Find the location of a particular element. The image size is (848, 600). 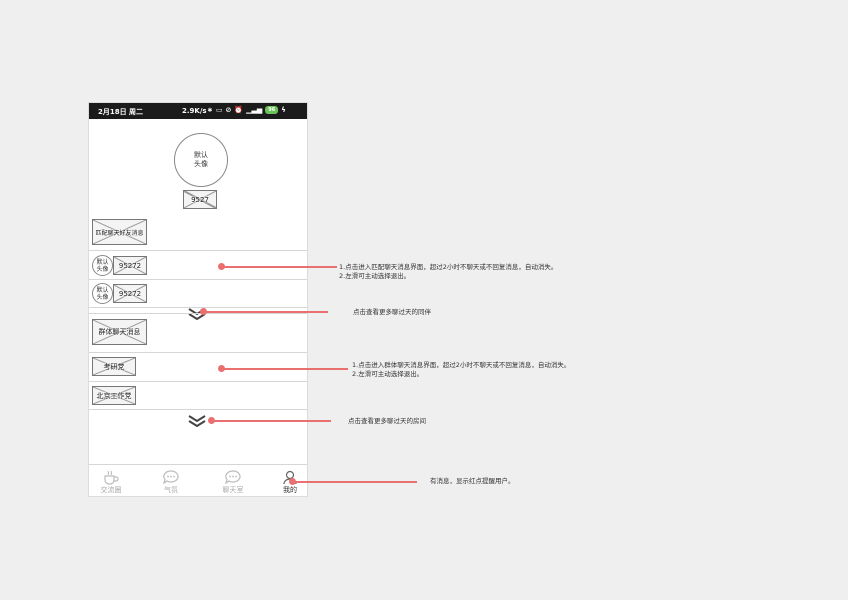

group-section-title: 群体聊天消息 is located at coordinates (119, 332).